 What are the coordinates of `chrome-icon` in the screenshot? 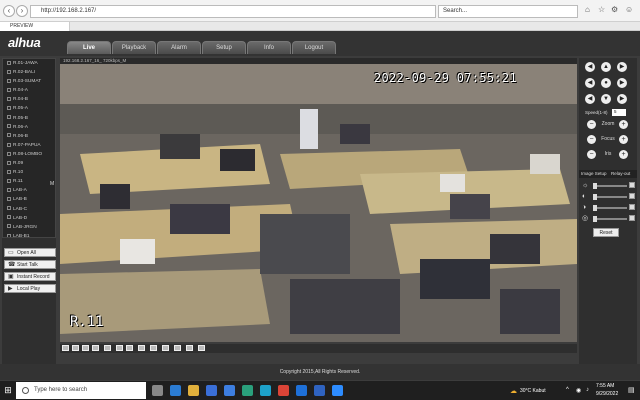 It's located at (283, 390).